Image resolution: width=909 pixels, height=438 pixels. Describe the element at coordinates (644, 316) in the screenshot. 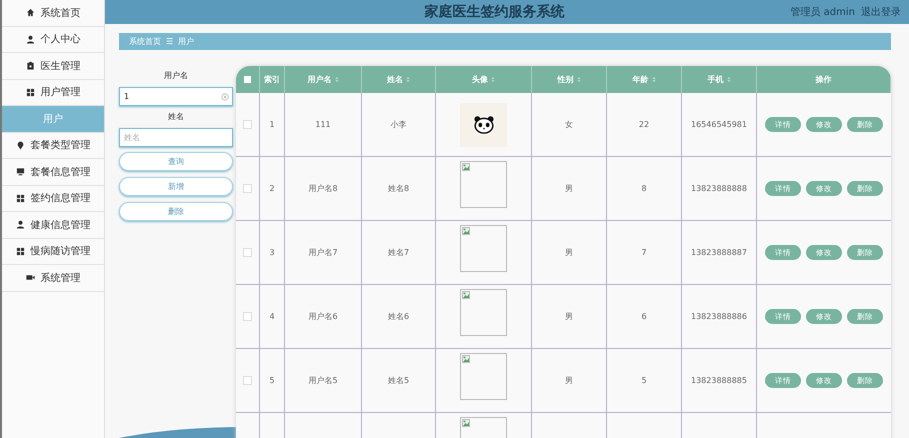

I see `table-cell: 6` at that location.